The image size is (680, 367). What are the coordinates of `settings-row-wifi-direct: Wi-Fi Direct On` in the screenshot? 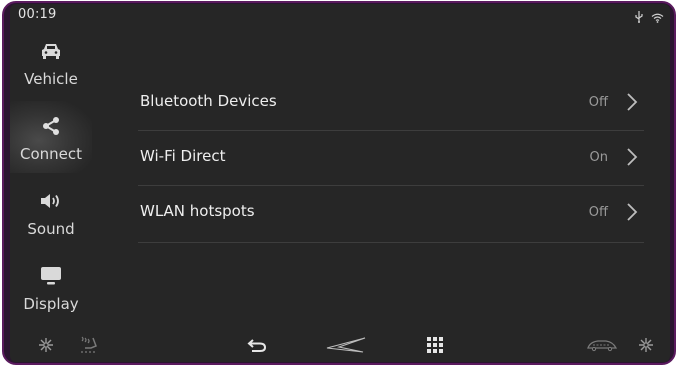 It's located at (391, 158).